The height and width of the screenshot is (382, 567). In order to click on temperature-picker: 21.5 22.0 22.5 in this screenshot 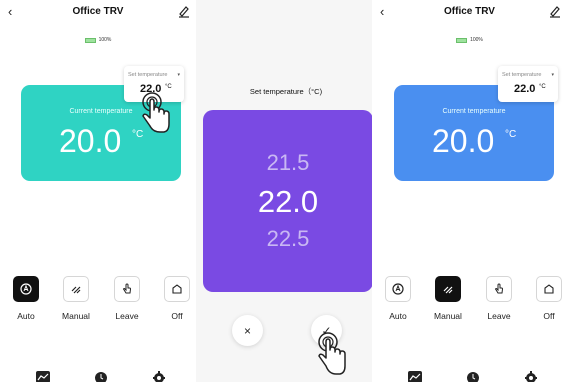, I will do `click(288, 201)`.